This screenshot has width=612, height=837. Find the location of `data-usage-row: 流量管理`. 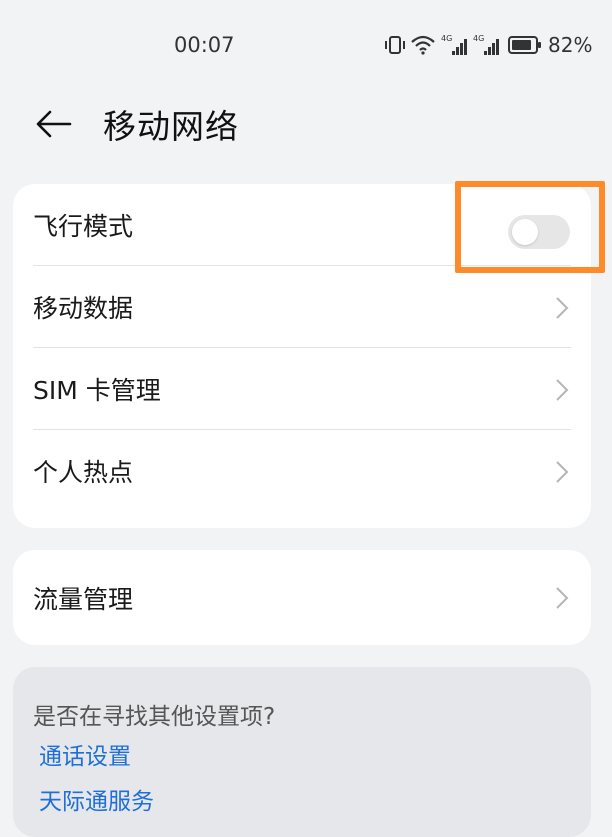

data-usage-row: 流量管理 is located at coordinates (302, 597).